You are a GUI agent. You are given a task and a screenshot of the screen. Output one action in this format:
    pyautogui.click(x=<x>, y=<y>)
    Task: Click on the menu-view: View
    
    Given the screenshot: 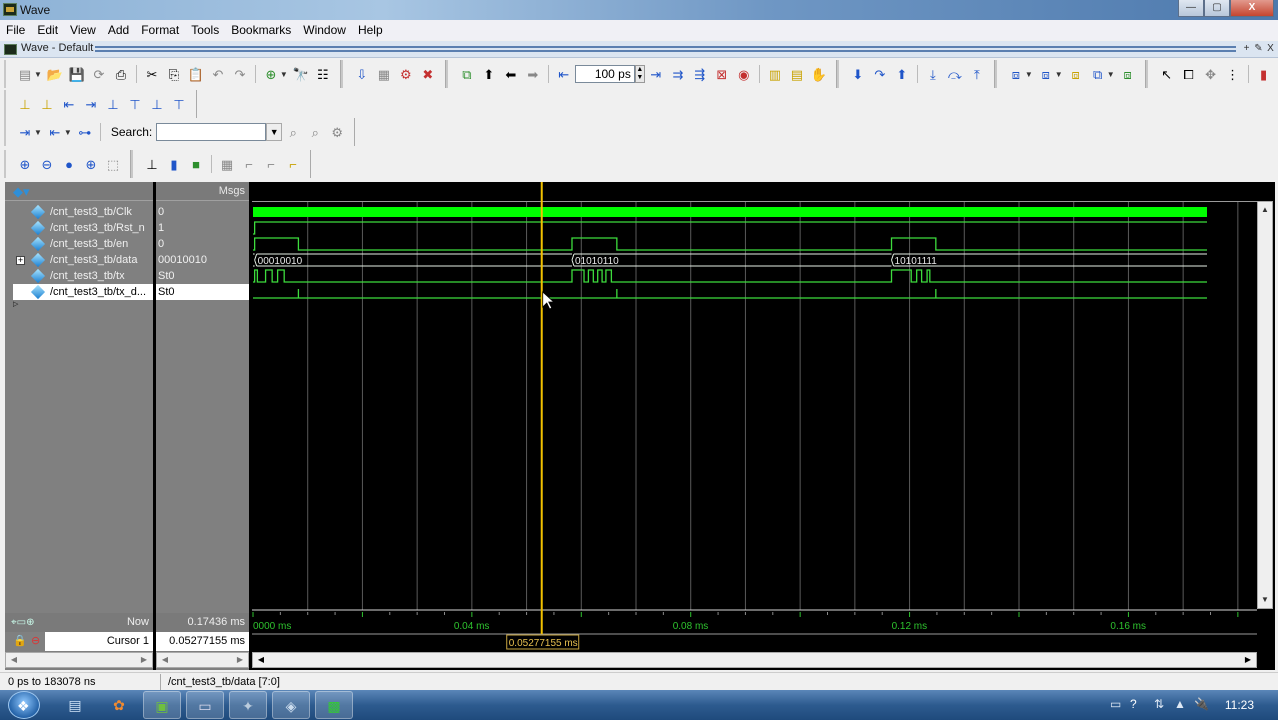 What is the action you would take?
    pyautogui.click(x=83, y=30)
    